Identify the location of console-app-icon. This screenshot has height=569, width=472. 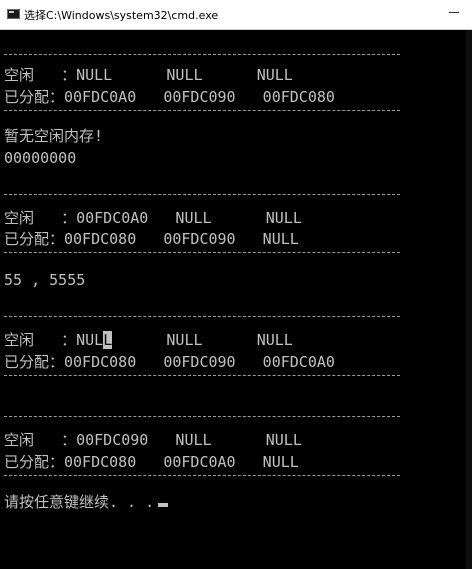
(13, 14).